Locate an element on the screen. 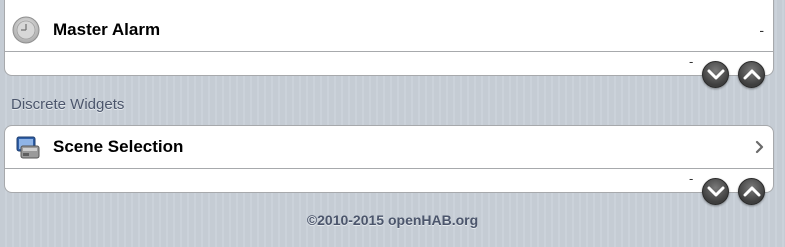  master-alarm-value: - is located at coordinates (761, 30).